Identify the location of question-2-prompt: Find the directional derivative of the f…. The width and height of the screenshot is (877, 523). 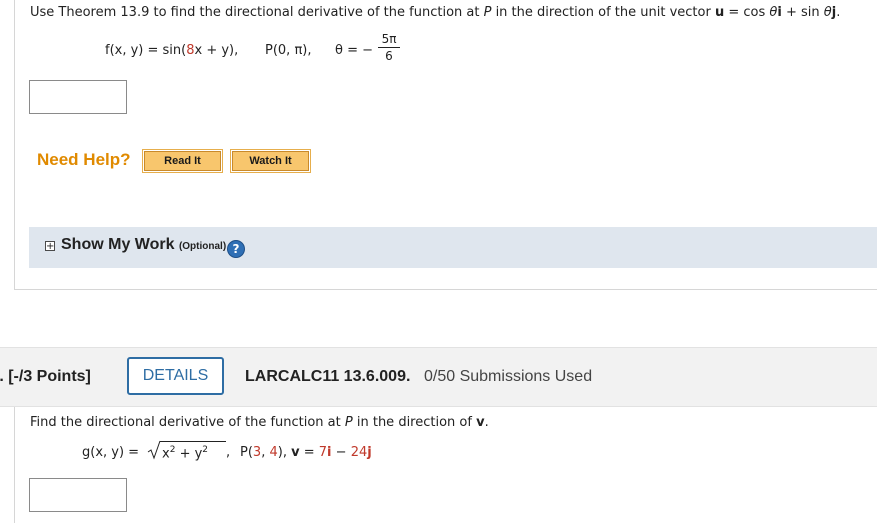
(259, 422).